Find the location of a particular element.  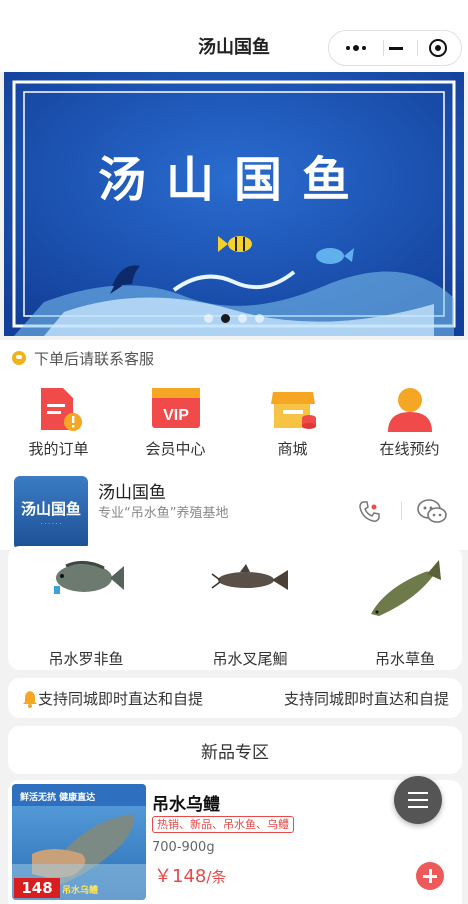

product-price: ￥148/条 is located at coordinates (190, 875).